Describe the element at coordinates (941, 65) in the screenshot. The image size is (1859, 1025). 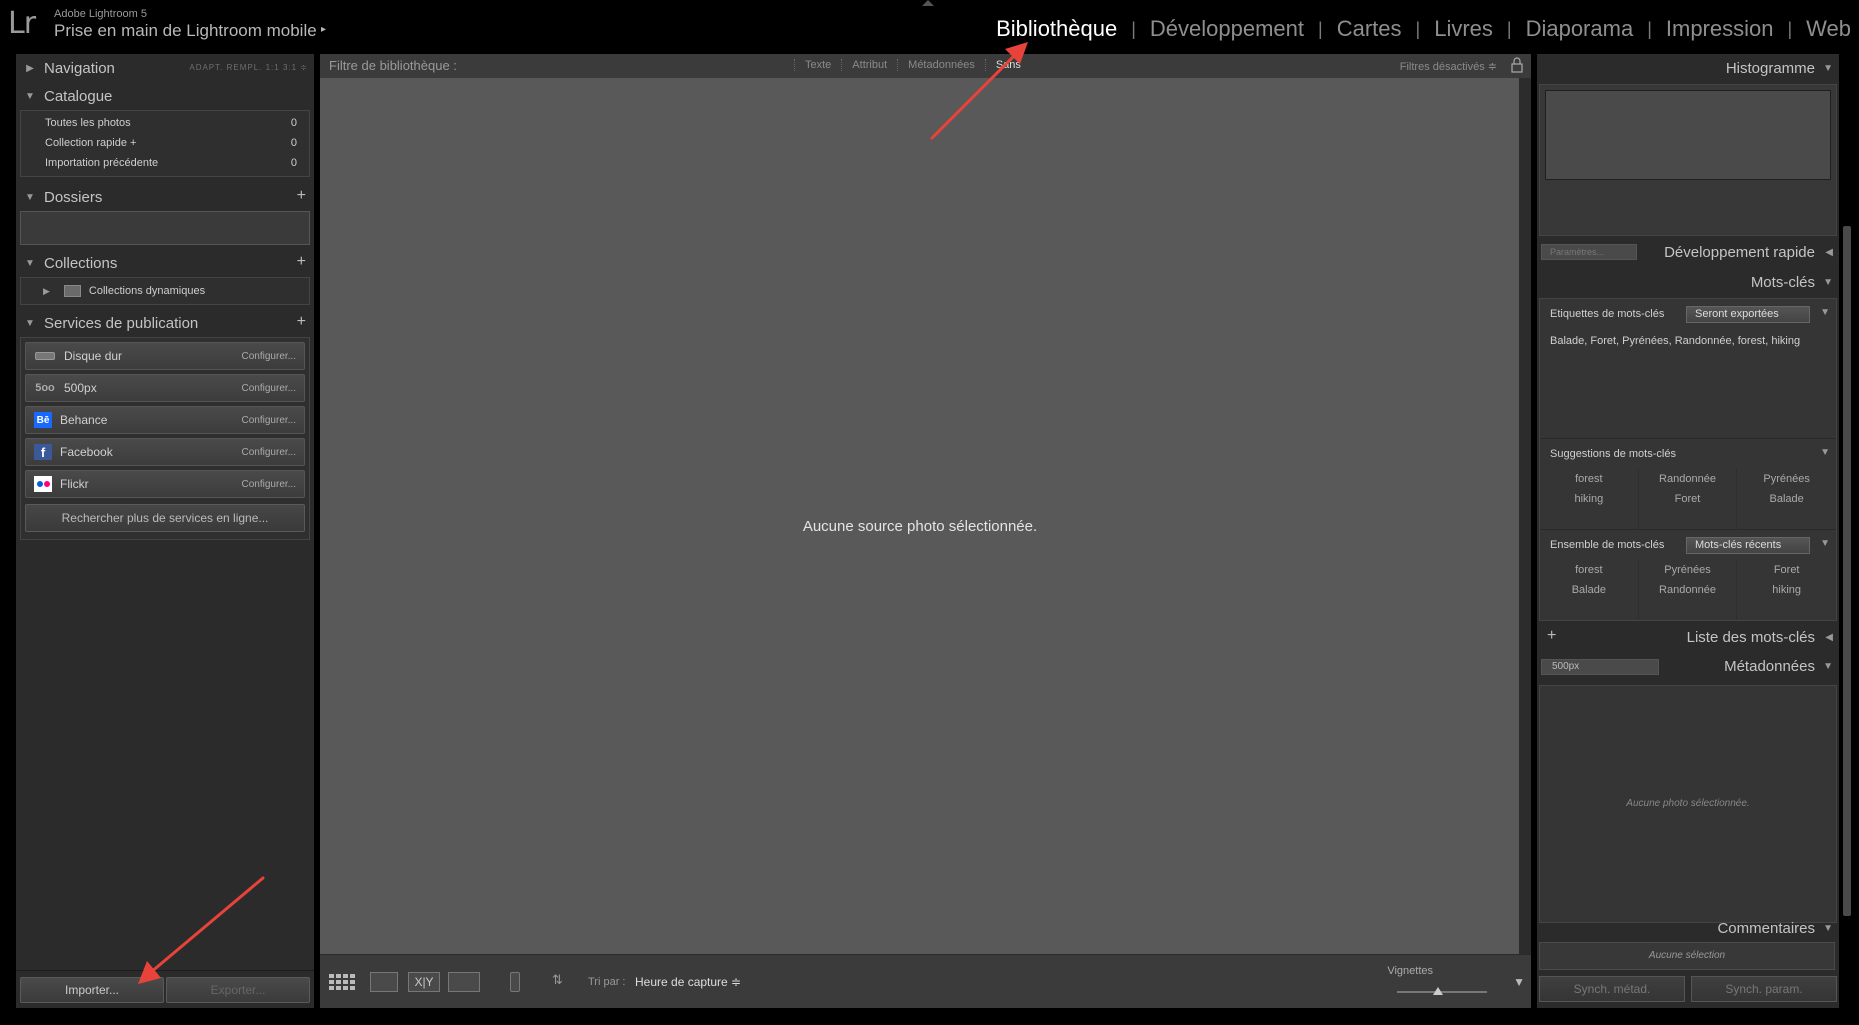
I see `filter-metadata: Métadonnées` at that location.